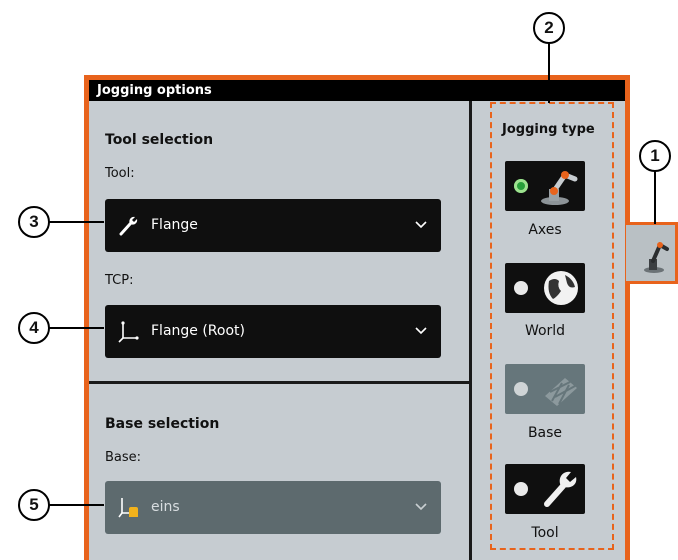 This screenshot has width=678, height=560. Describe the element at coordinates (128, 332) in the screenshot. I see `coordinate-axes-icon` at that location.